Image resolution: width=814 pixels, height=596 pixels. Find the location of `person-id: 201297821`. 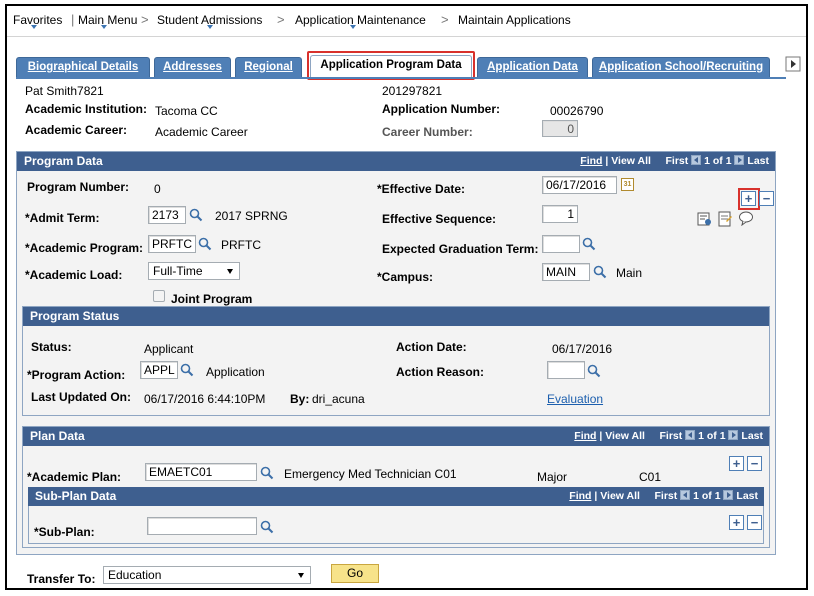

person-id: 201297821 is located at coordinates (412, 91).